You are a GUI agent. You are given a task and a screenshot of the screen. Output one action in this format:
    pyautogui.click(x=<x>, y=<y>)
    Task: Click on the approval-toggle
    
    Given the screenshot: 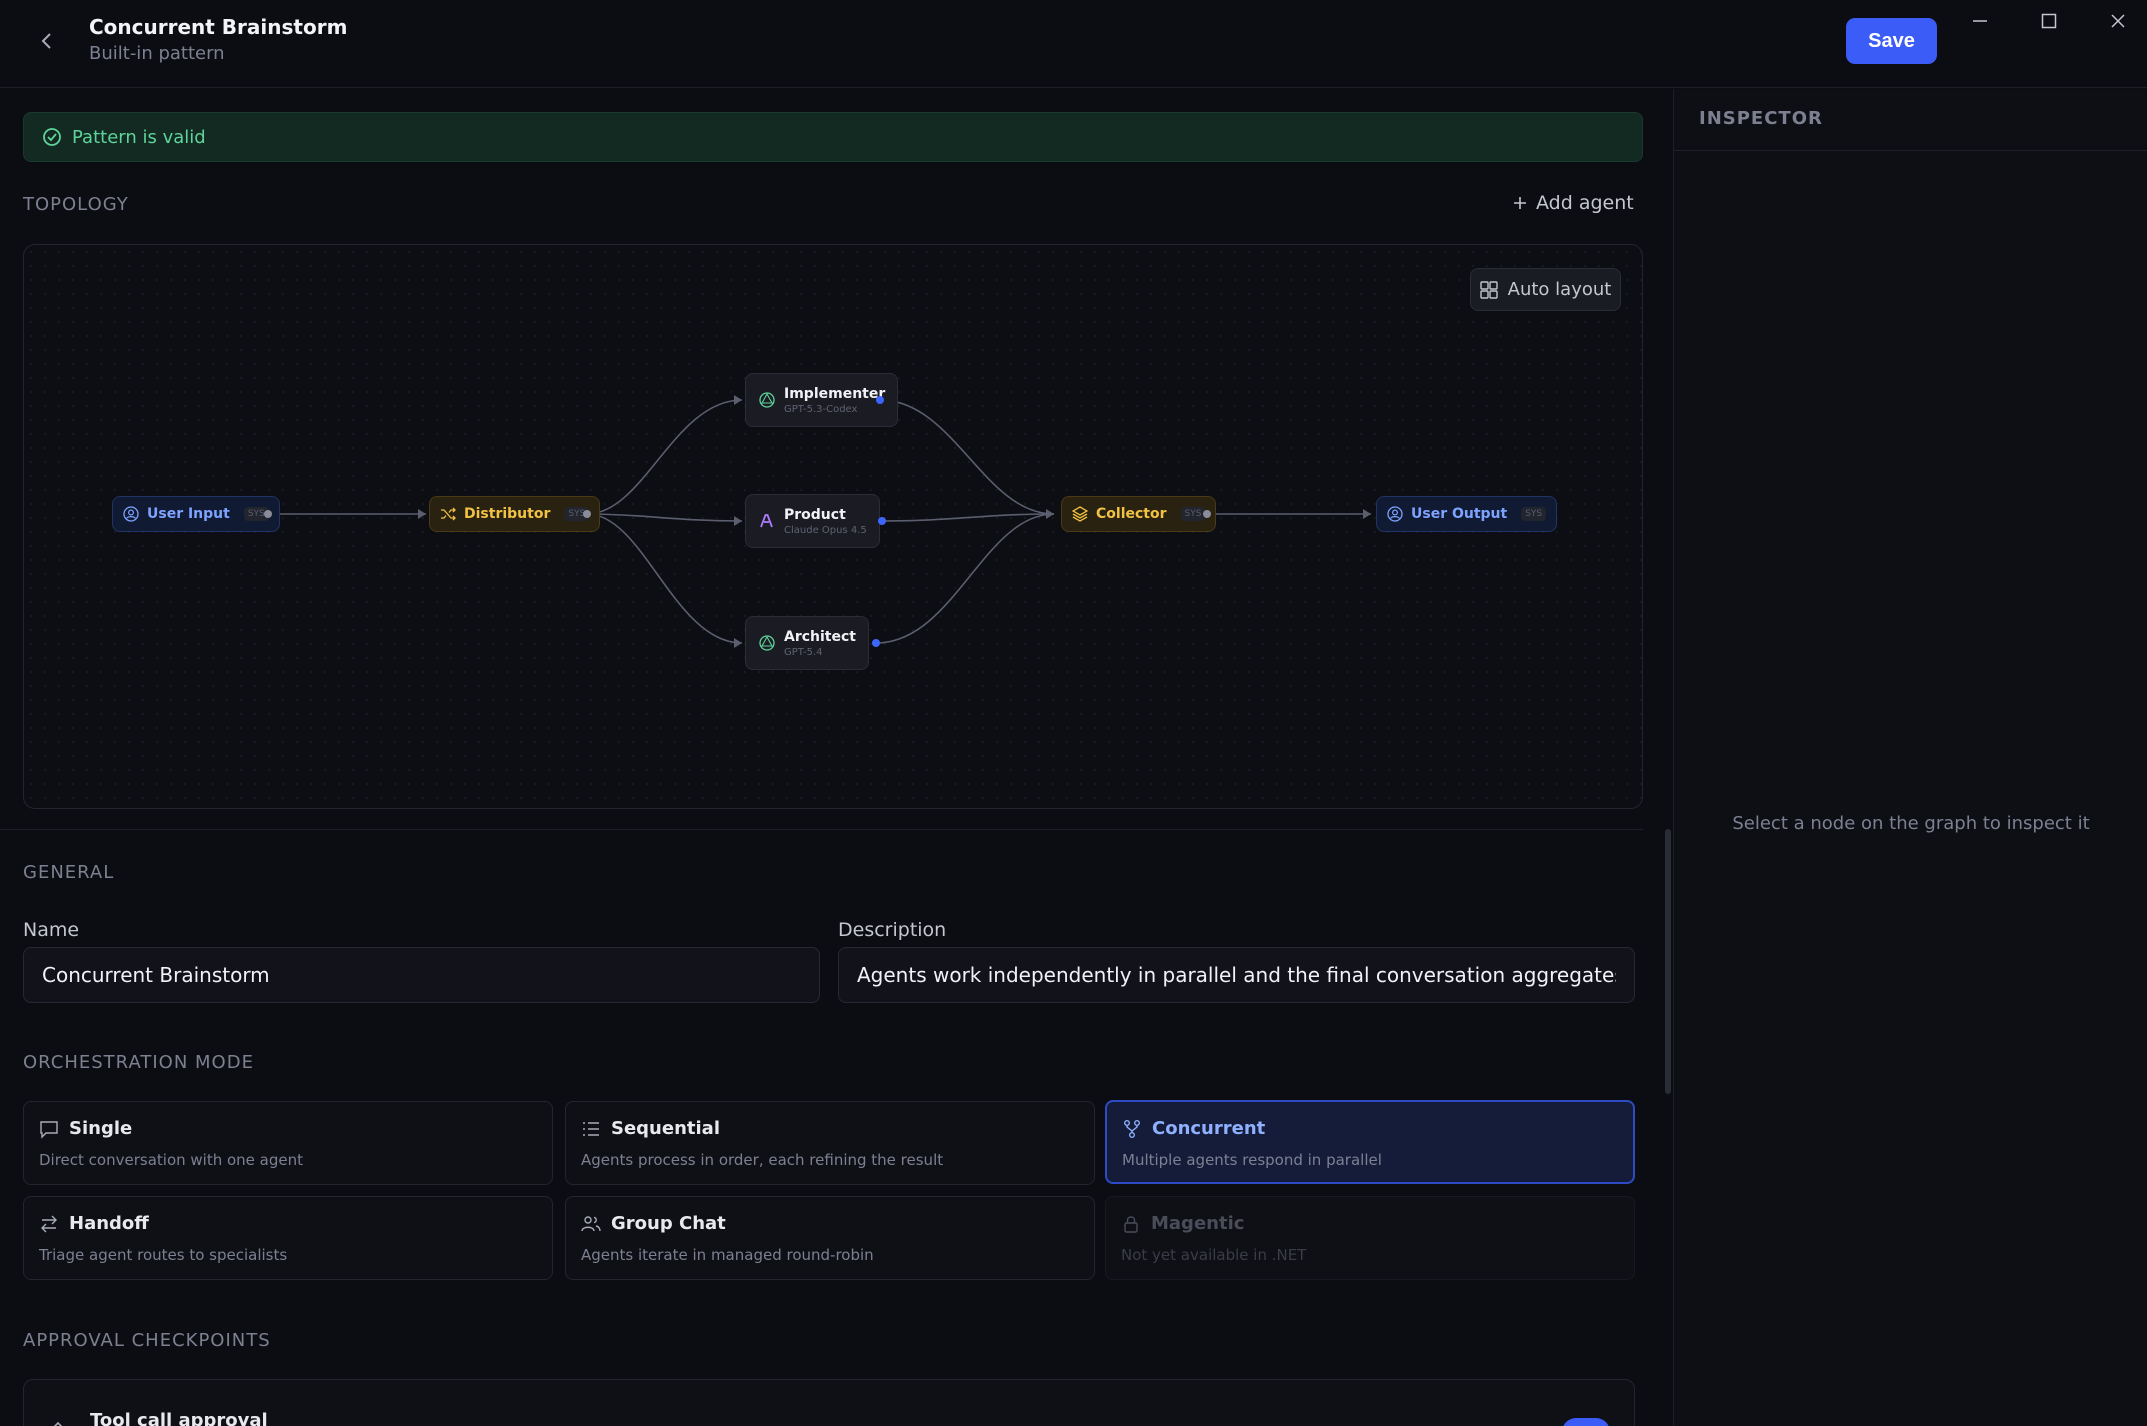 What is the action you would take?
    pyautogui.click(x=1586, y=1422)
    